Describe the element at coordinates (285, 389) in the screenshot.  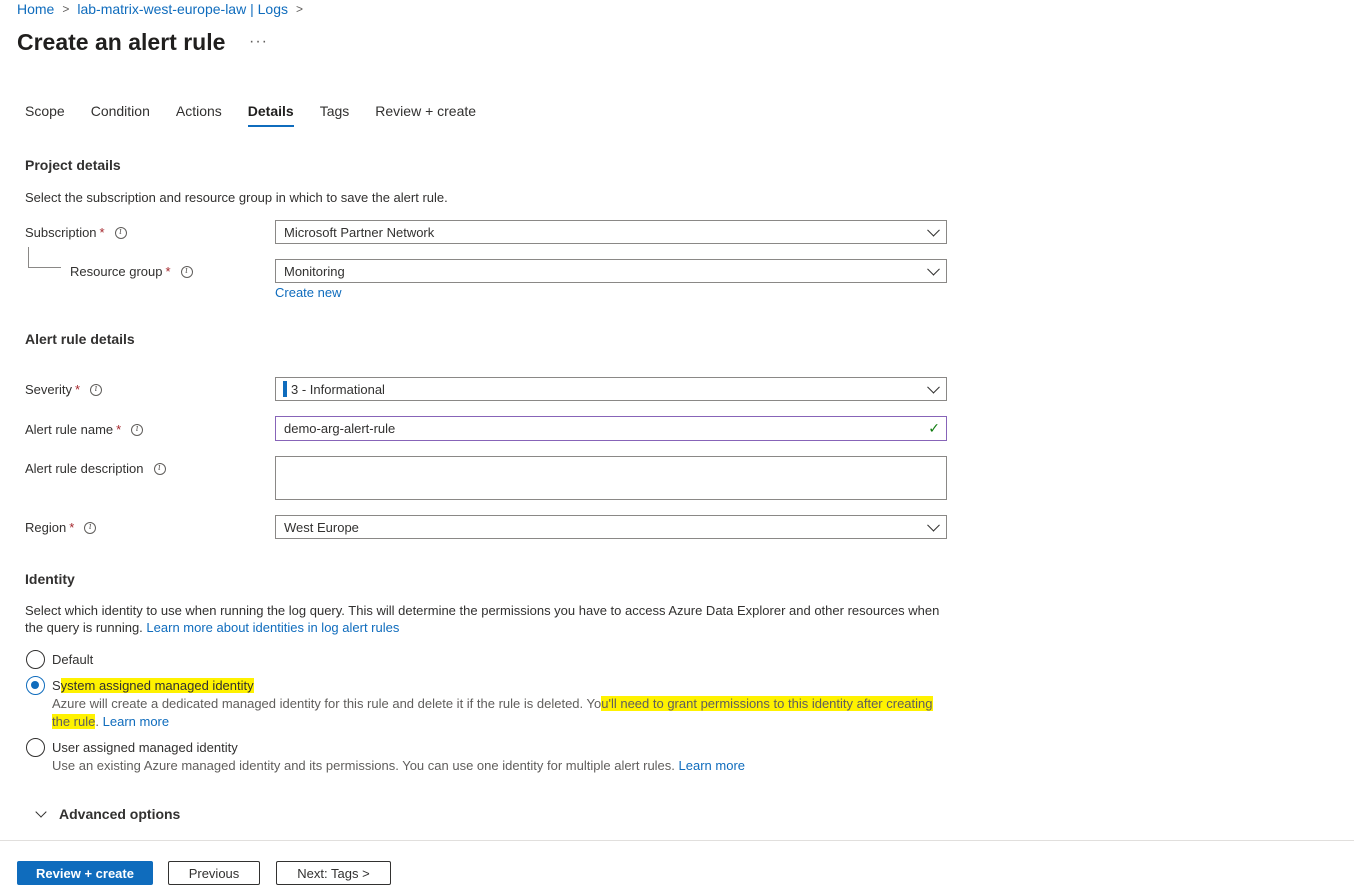
I see `severity-indicator` at that location.